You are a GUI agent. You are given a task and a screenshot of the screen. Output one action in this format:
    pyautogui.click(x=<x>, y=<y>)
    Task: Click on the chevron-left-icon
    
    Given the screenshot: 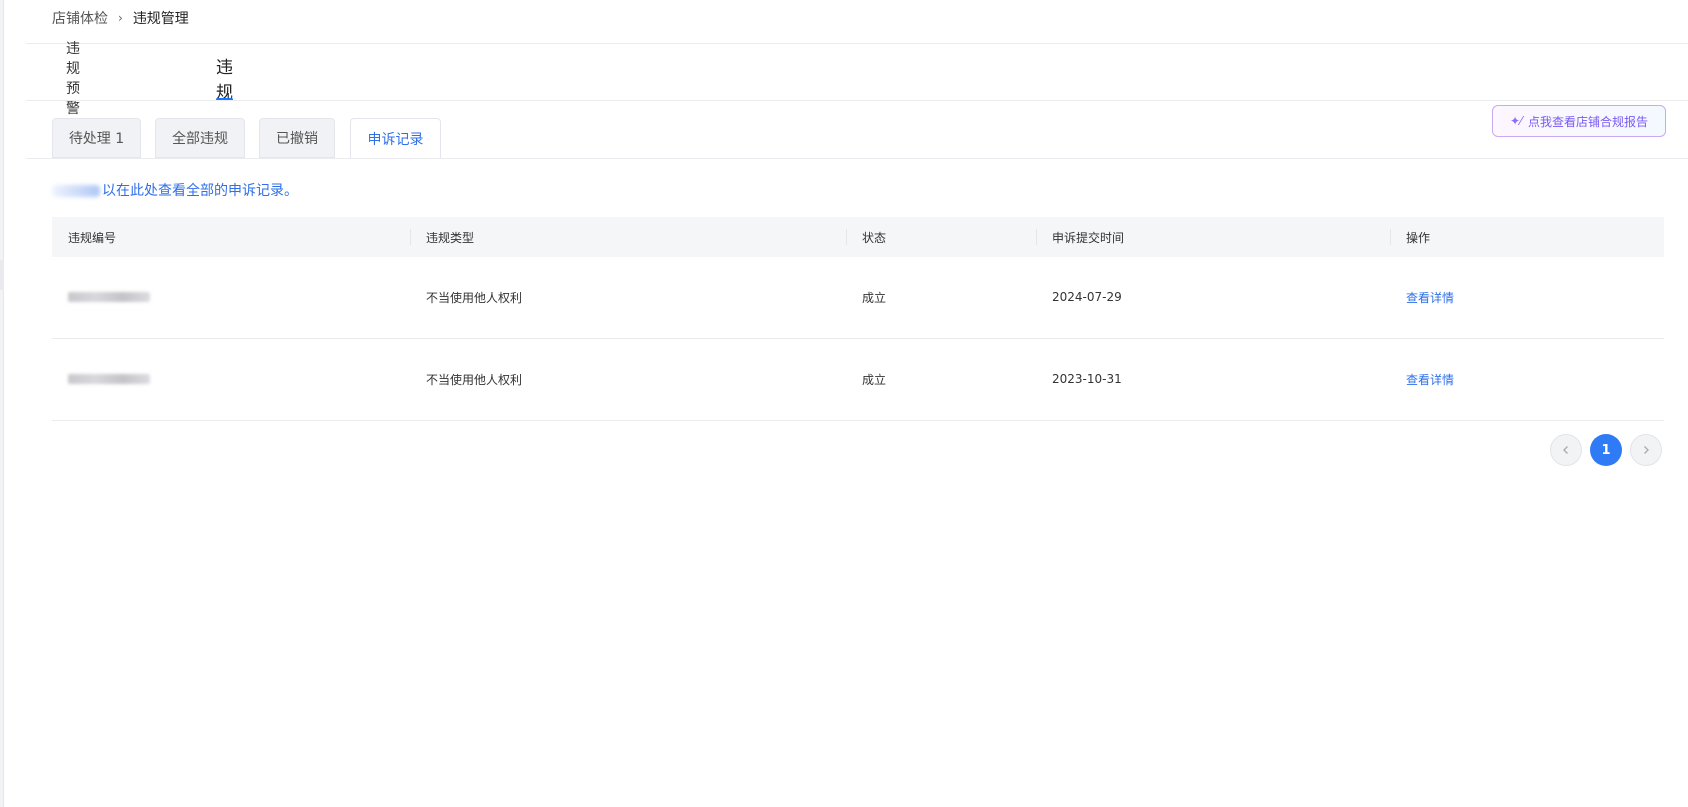 What is the action you would take?
    pyautogui.click(x=1566, y=450)
    